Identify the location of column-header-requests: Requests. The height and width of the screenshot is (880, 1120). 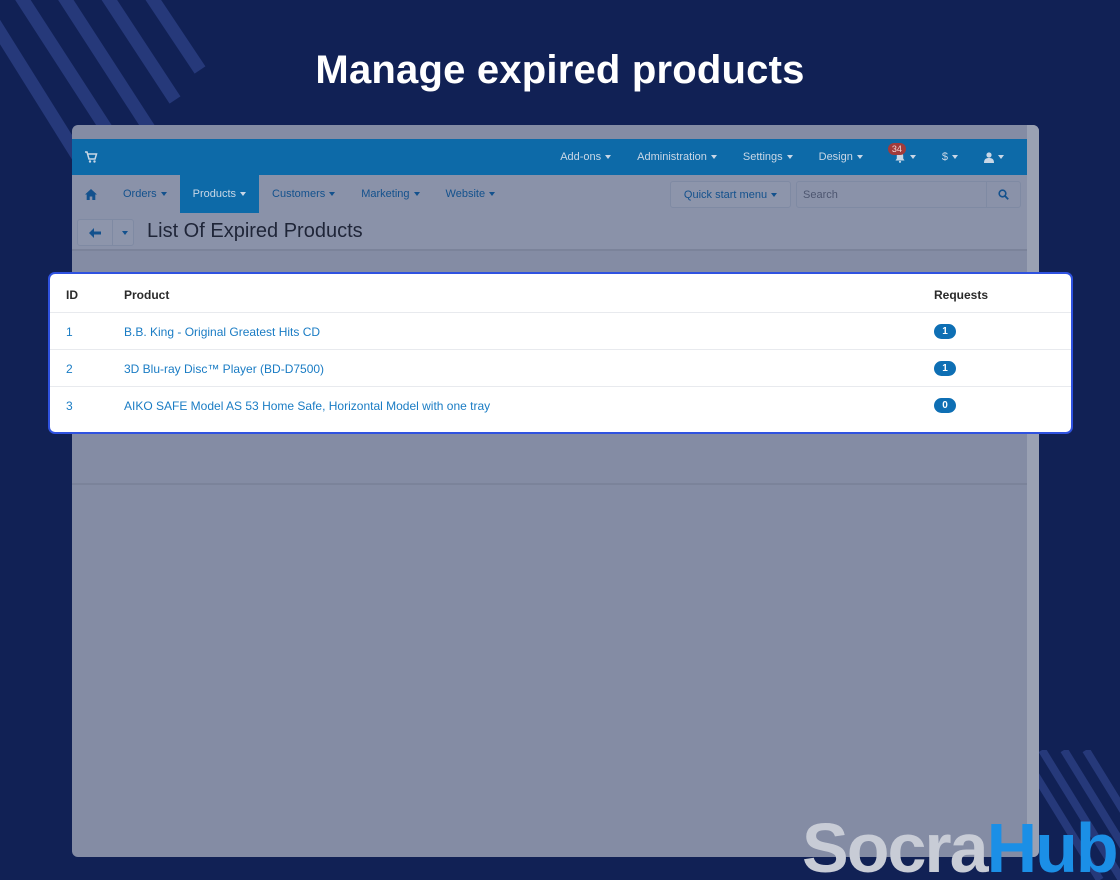
(961, 294).